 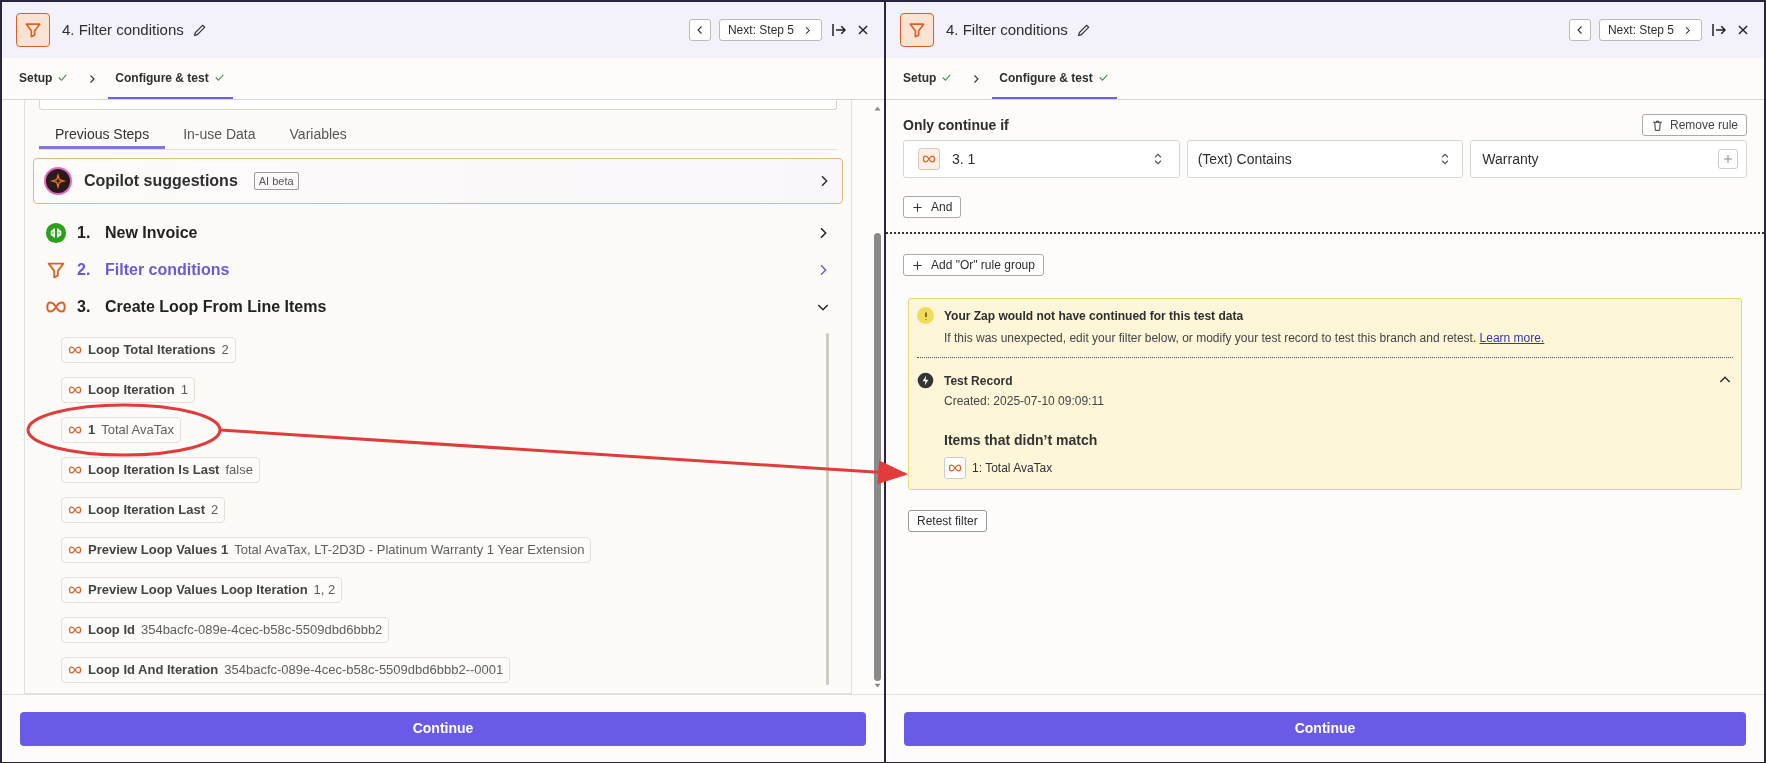 I want to click on step-title: Filter conditions, so click(x=167, y=269).